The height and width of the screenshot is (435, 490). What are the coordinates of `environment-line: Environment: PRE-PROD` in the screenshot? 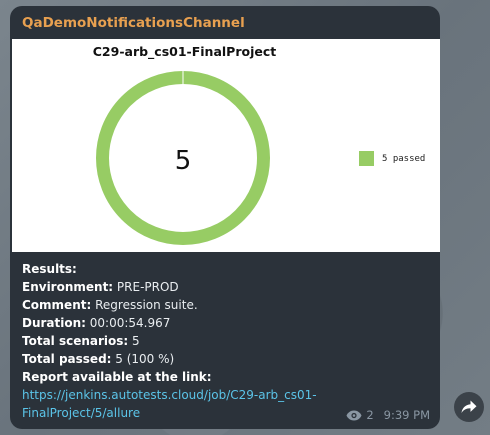 It's located at (100, 287).